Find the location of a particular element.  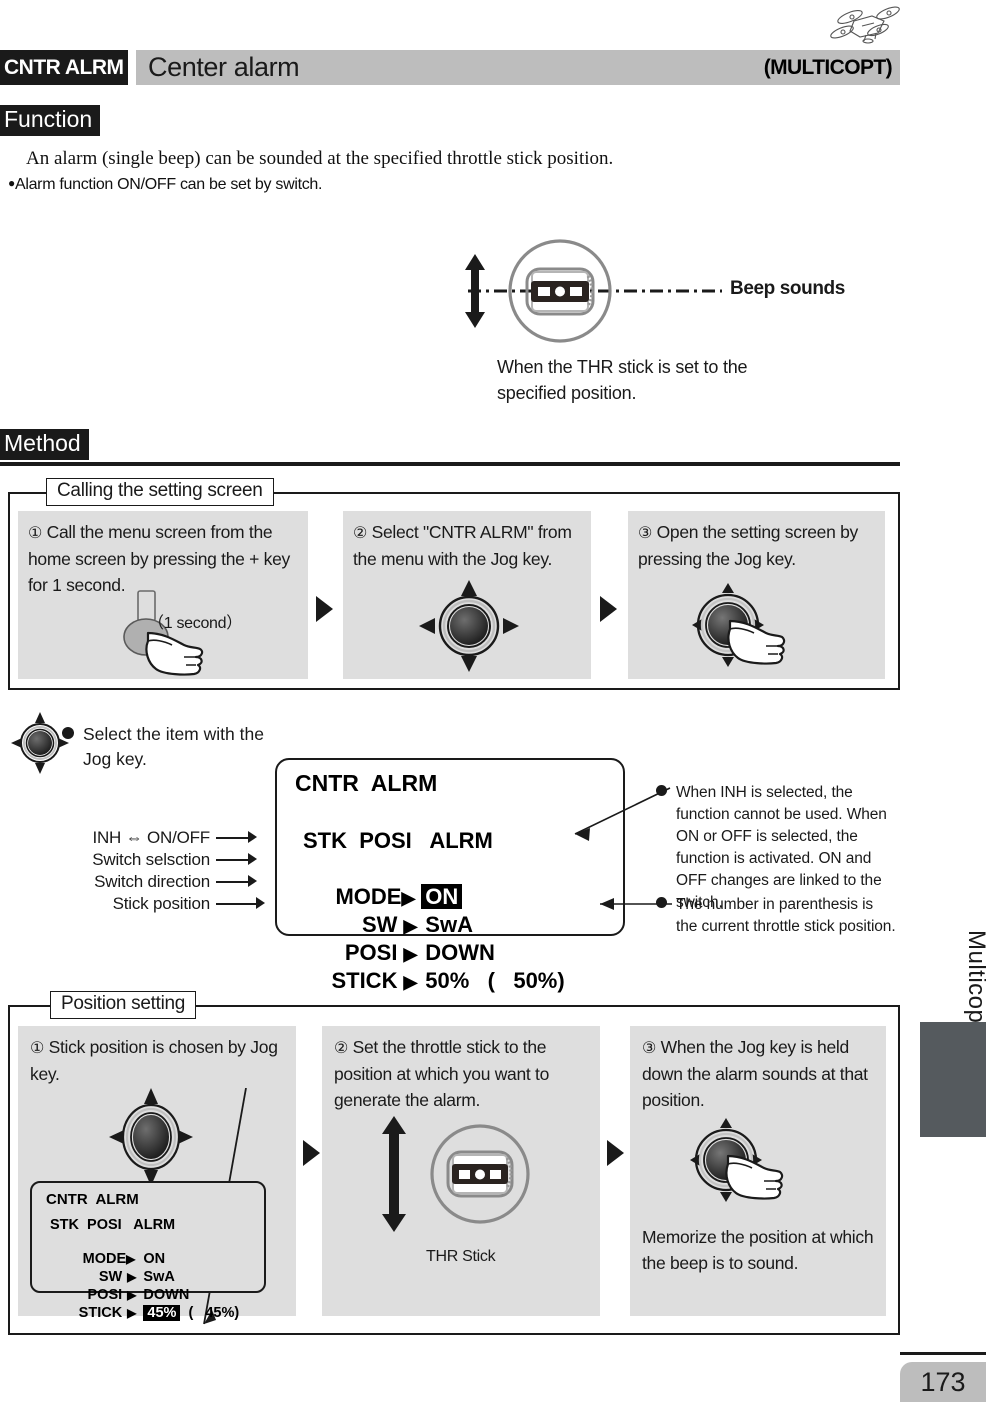

lcd-right-leaders is located at coordinates (623, 848).